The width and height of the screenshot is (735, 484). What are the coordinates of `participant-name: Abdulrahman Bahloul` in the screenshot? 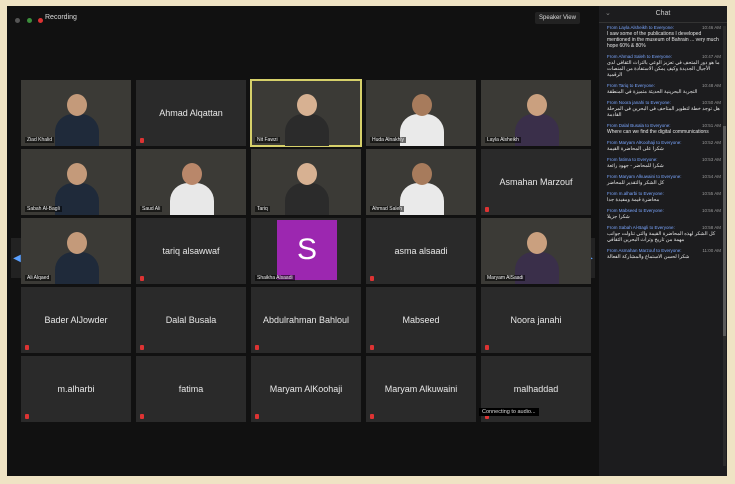 It's located at (306, 320).